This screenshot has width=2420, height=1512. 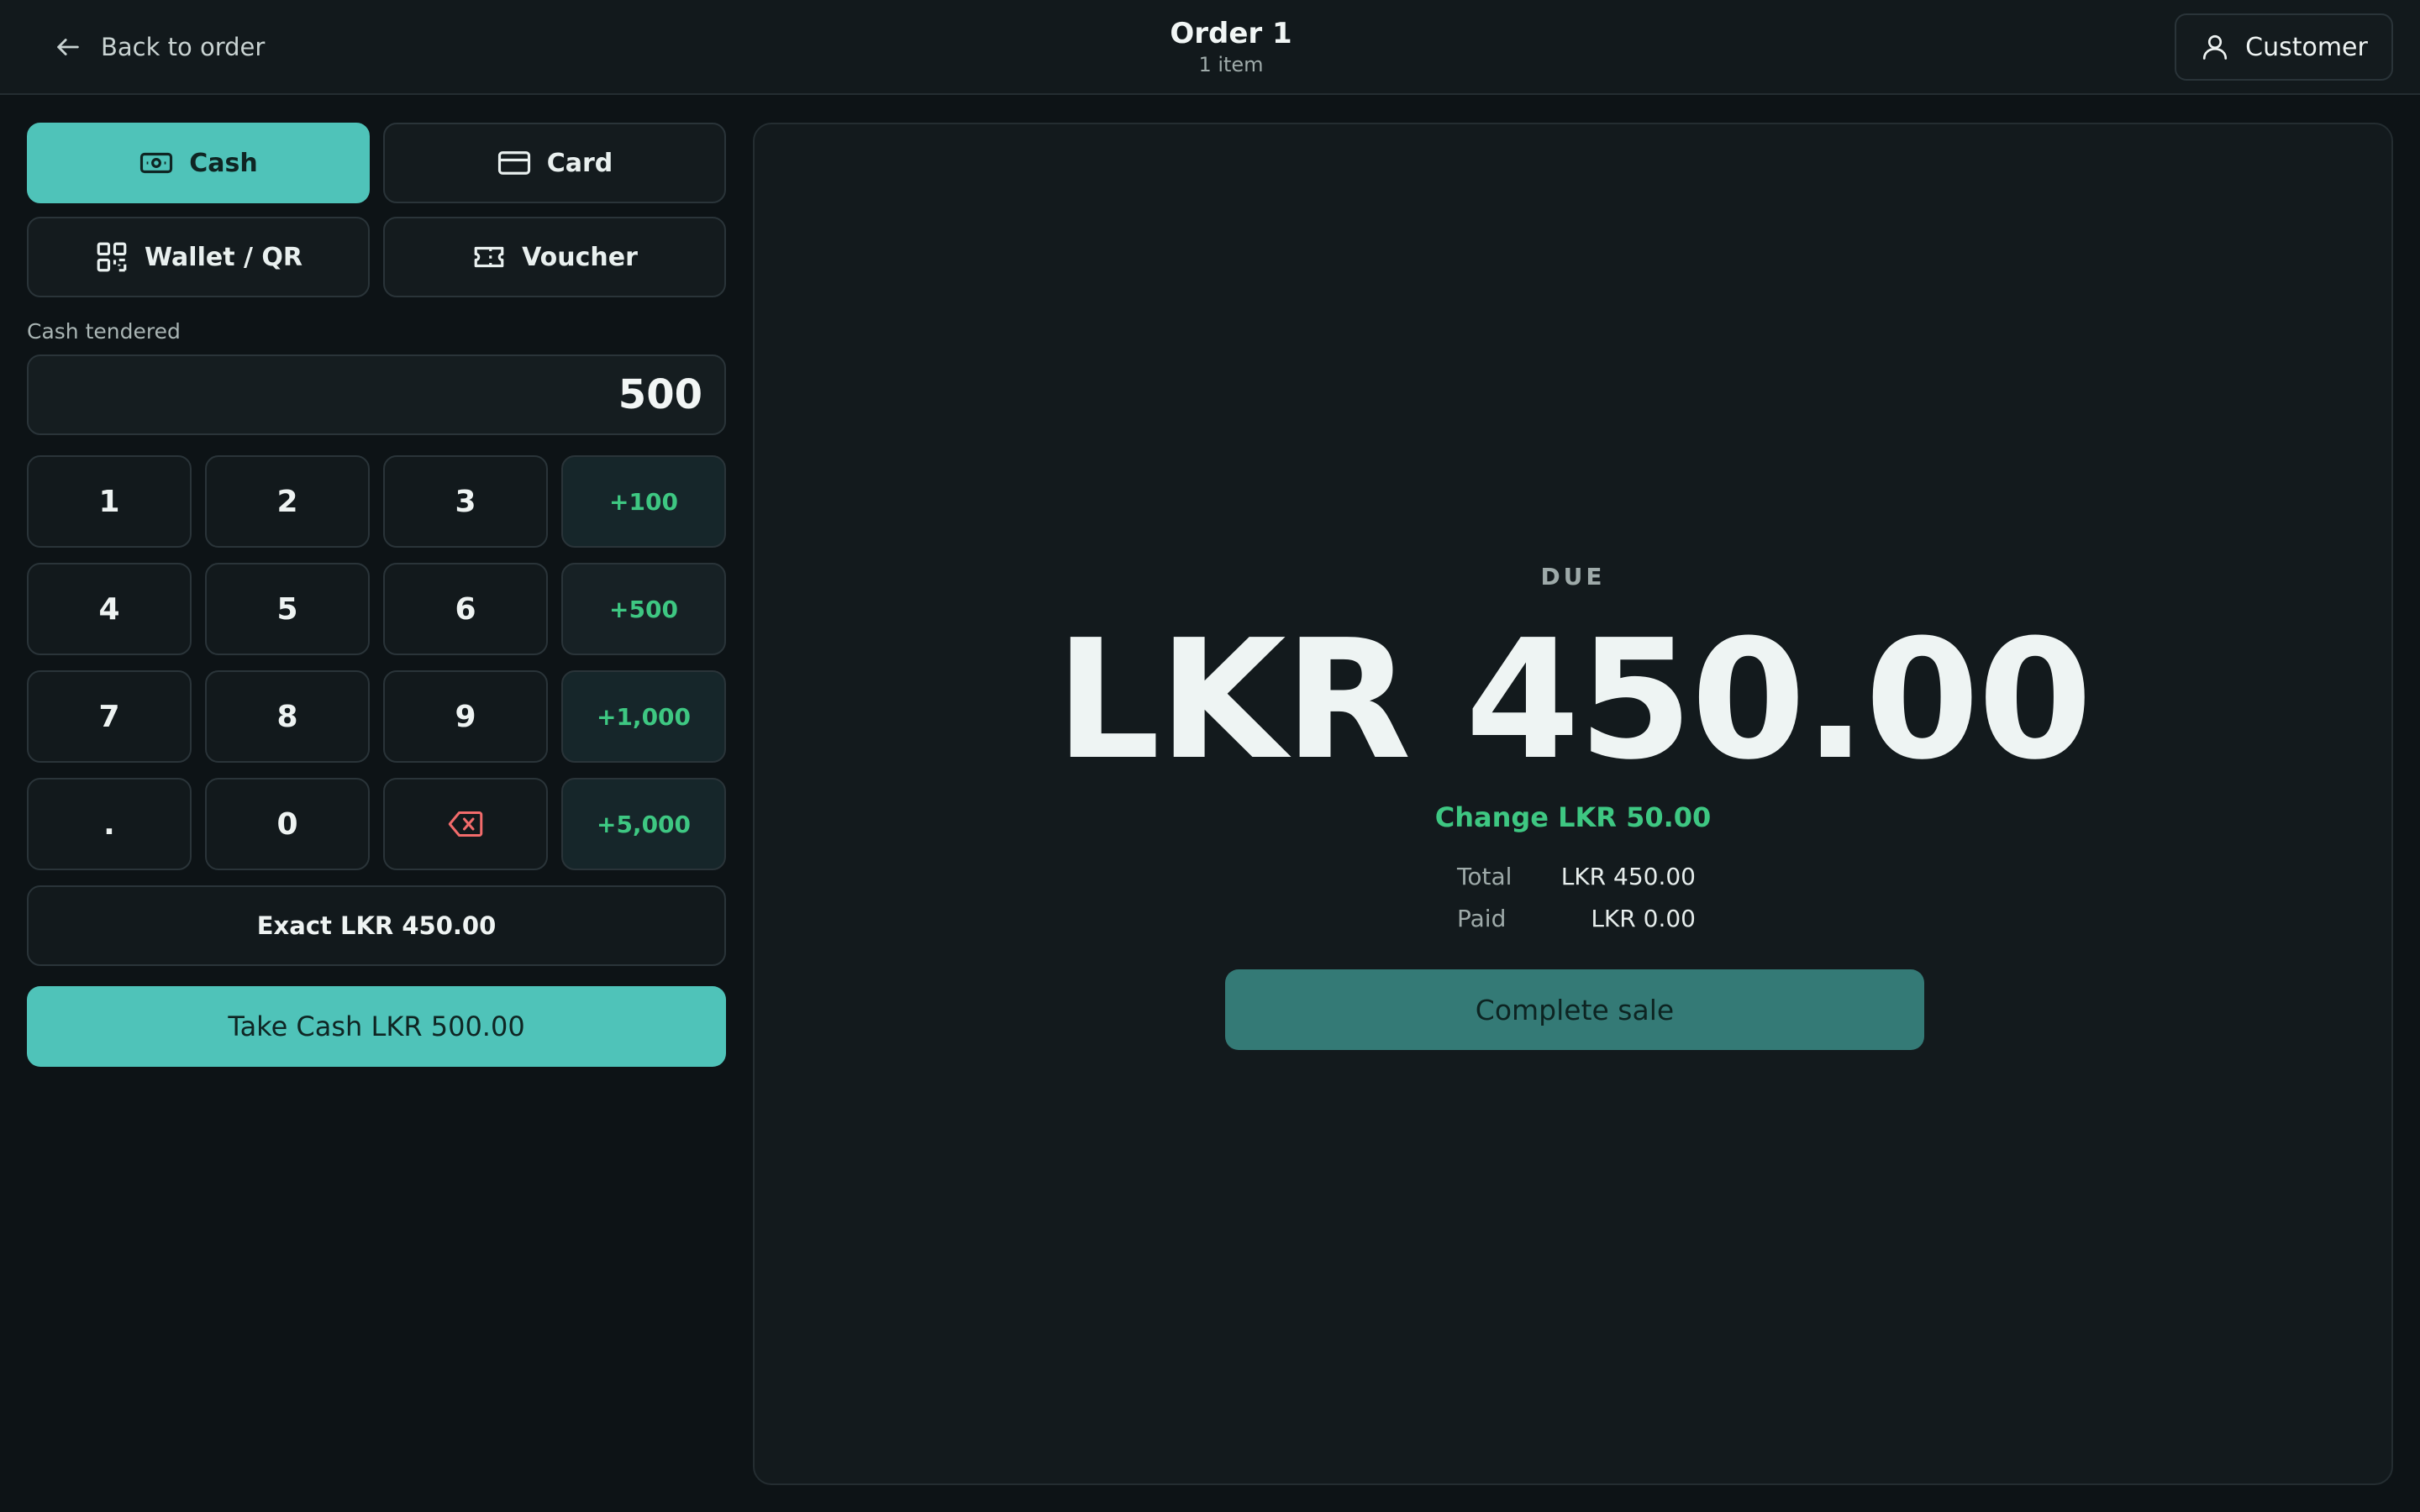 I want to click on quick-add-100-button: +100, so click(x=643, y=501).